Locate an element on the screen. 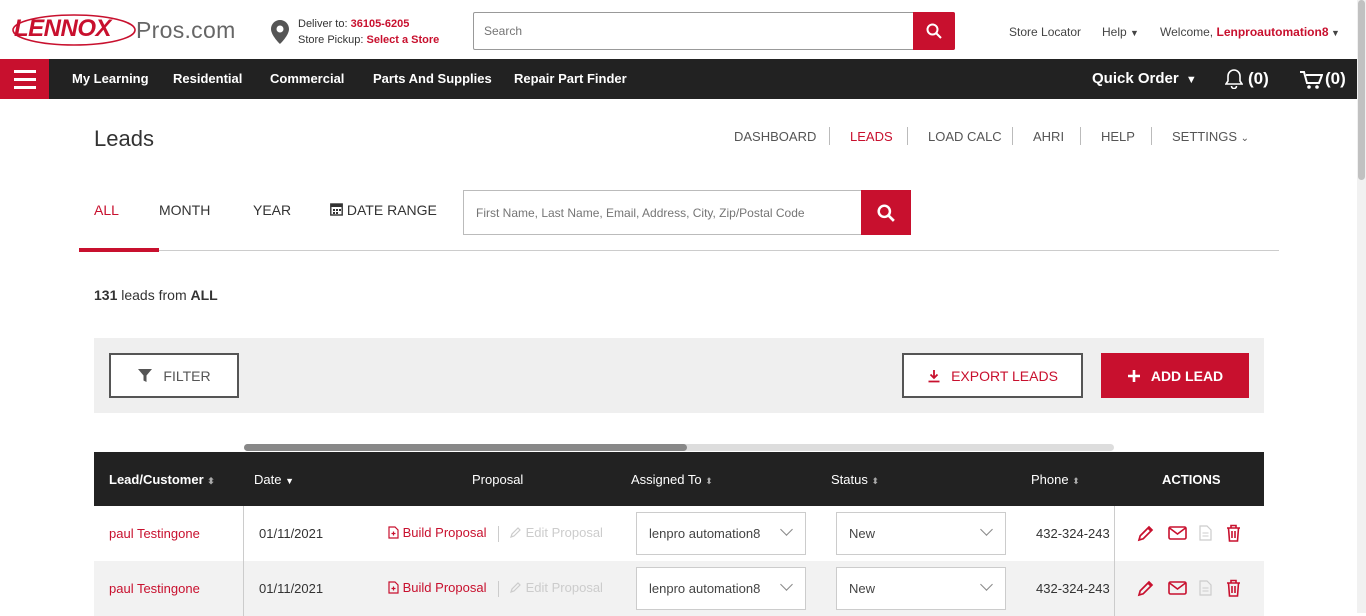 This screenshot has width=1366, height=616. nav-item-residential: Residential is located at coordinates (207, 78).